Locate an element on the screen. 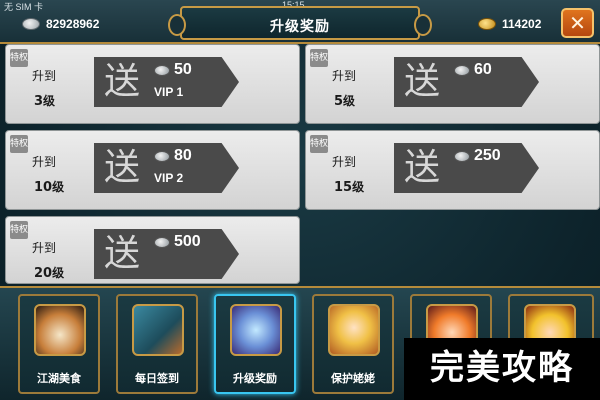 This screenshot has width=600, height=400. reward-card-level-20: 特权 升到 20级 送 500 is located at coordinates (152, 250).